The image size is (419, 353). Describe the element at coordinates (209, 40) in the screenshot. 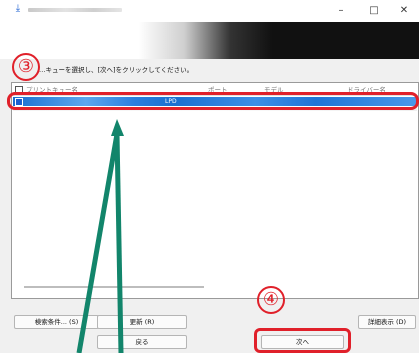

I see `header-banner` at that location.